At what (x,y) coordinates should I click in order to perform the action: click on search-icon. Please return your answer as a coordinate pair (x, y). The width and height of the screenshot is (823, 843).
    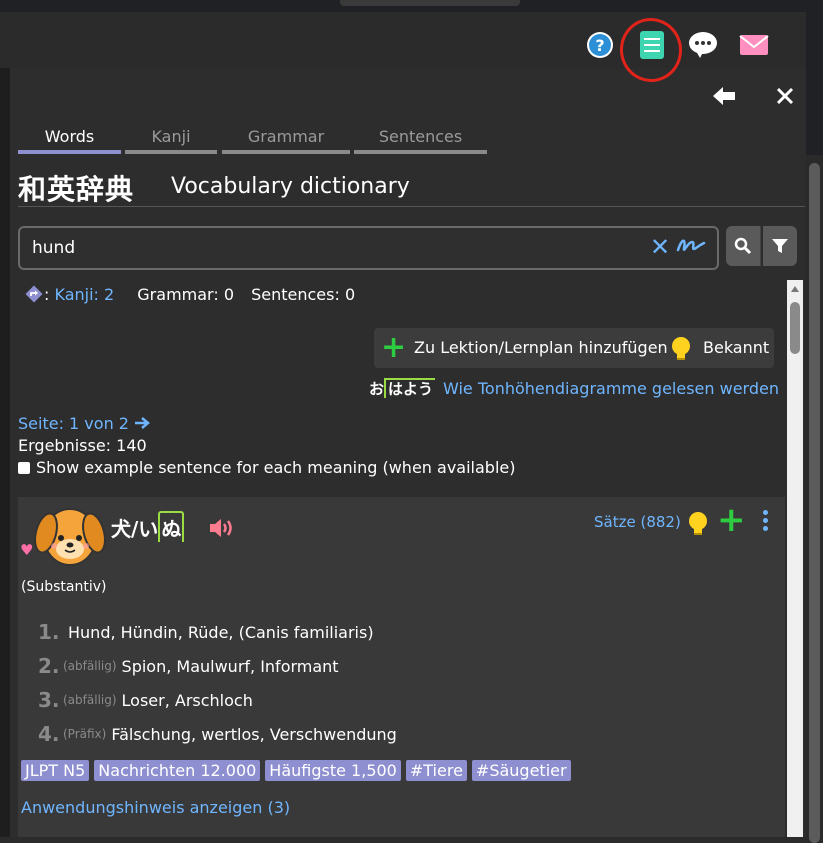
    Looking at the image, I should click on (743, 246).